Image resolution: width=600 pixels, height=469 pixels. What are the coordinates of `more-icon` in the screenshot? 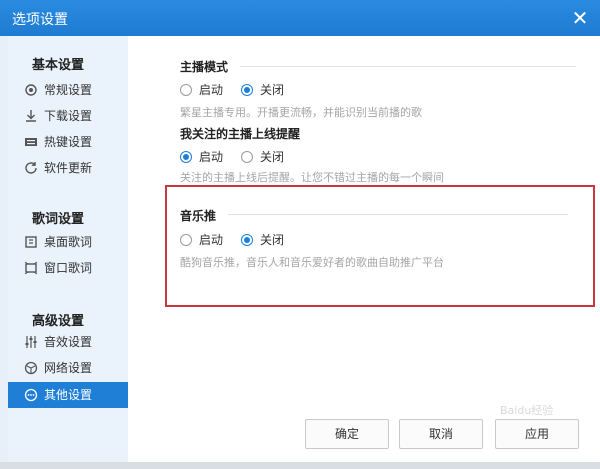 It's located at (31, 395).